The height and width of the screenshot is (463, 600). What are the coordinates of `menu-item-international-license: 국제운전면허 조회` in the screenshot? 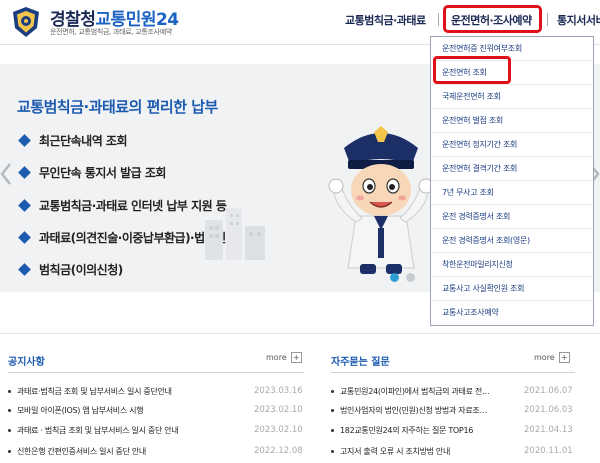 It's located at (512, 97).